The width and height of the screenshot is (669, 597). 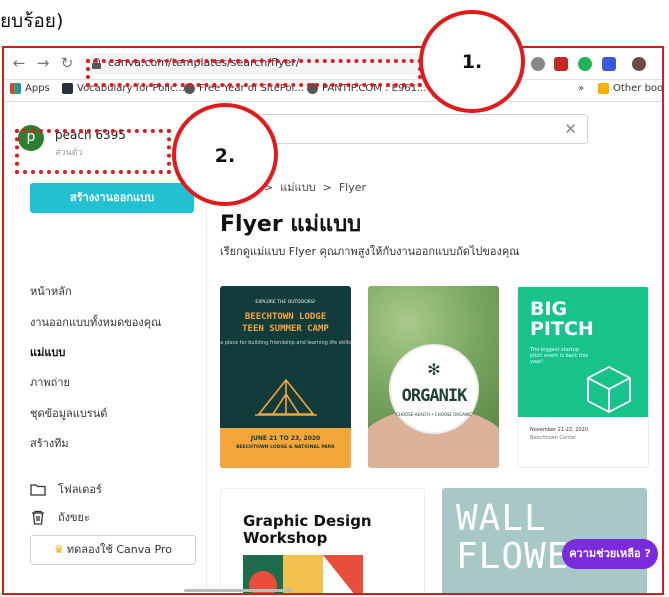 What do you see at coordinates (60, 517) in the screenshot?
I see `sidebar-item-trash: ถังขยะ` at bounding box center [60, 517].